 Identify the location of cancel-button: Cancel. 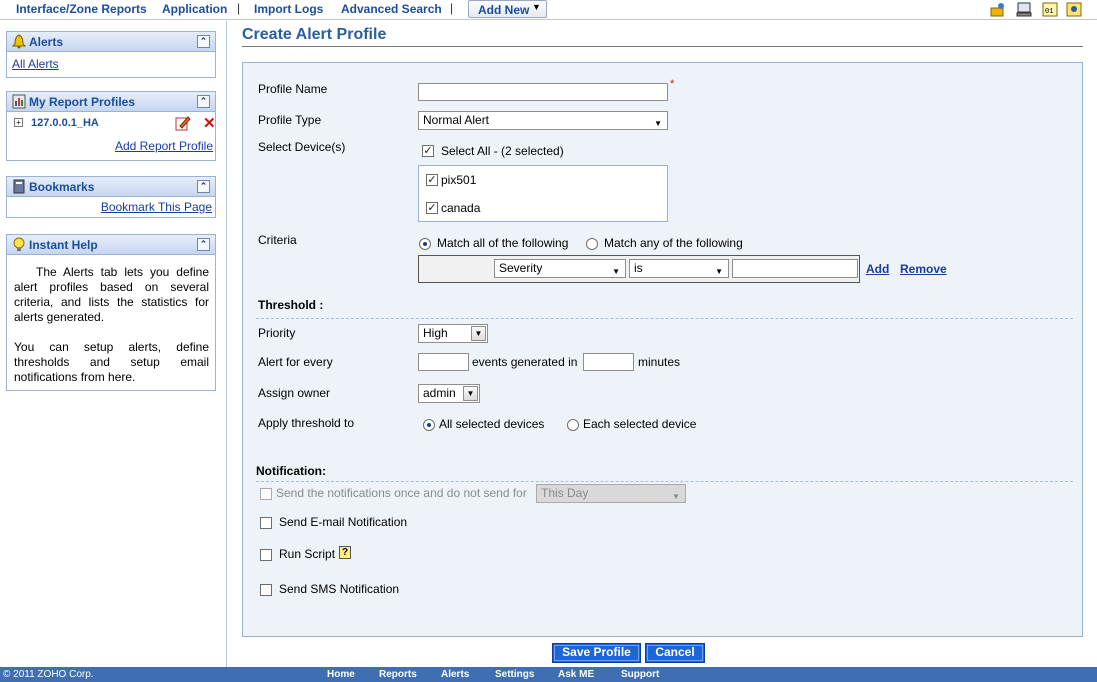
(675, 653).